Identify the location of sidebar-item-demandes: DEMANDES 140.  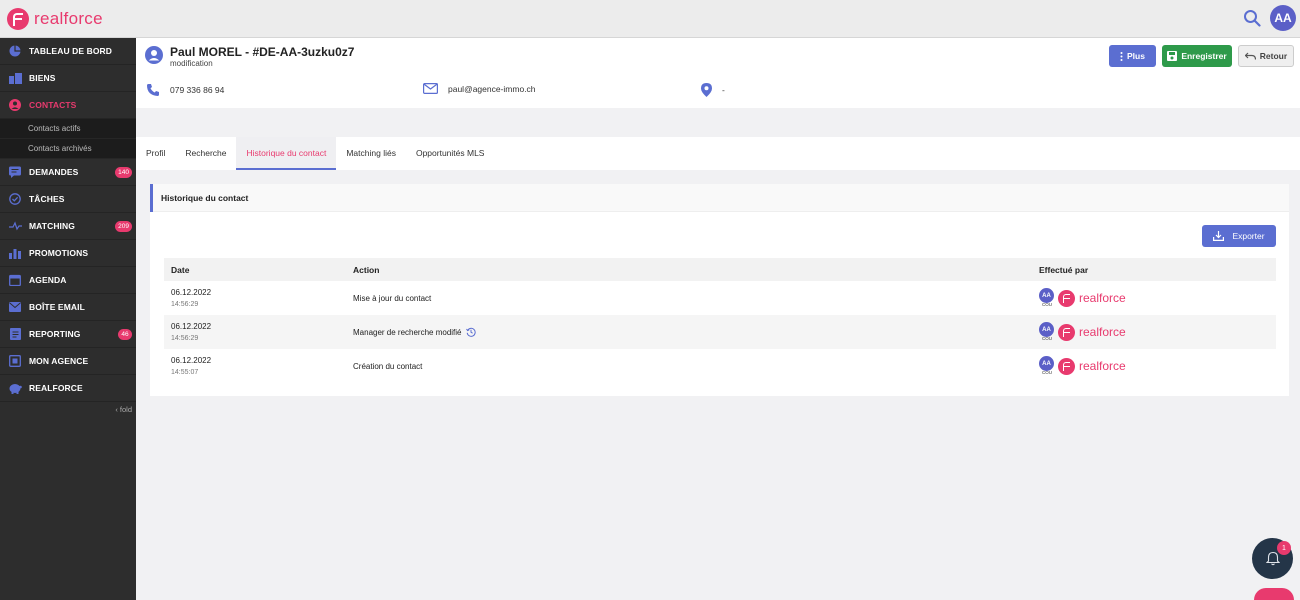
(68, 172).